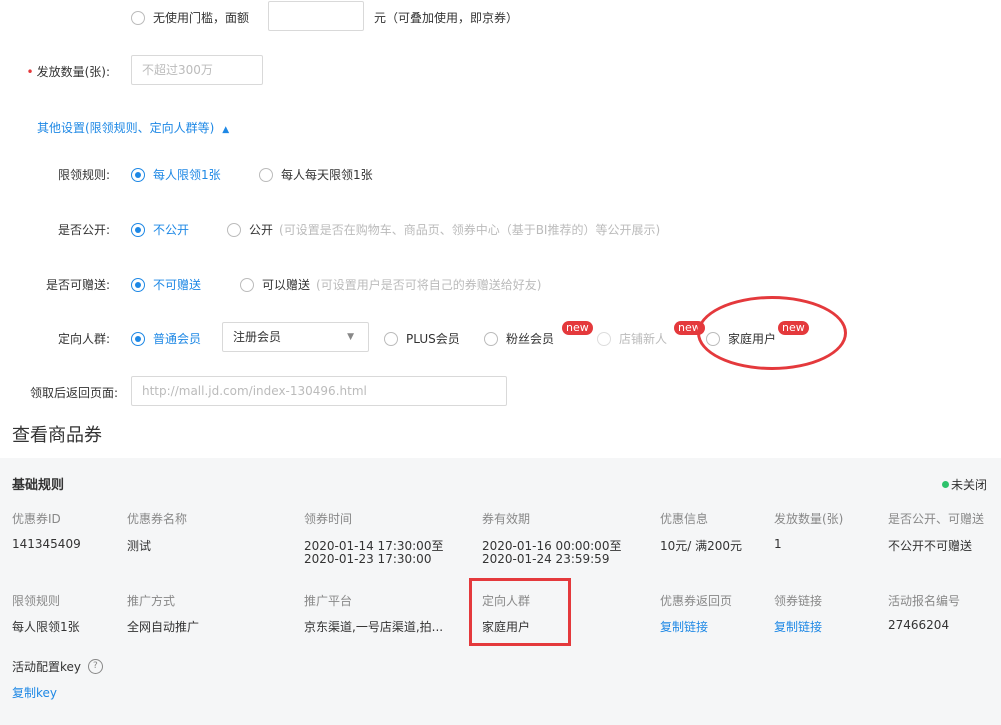 The image size is (1001, 725). I want to click on view-coupon-title: 查看商品券, so click(57, 435).